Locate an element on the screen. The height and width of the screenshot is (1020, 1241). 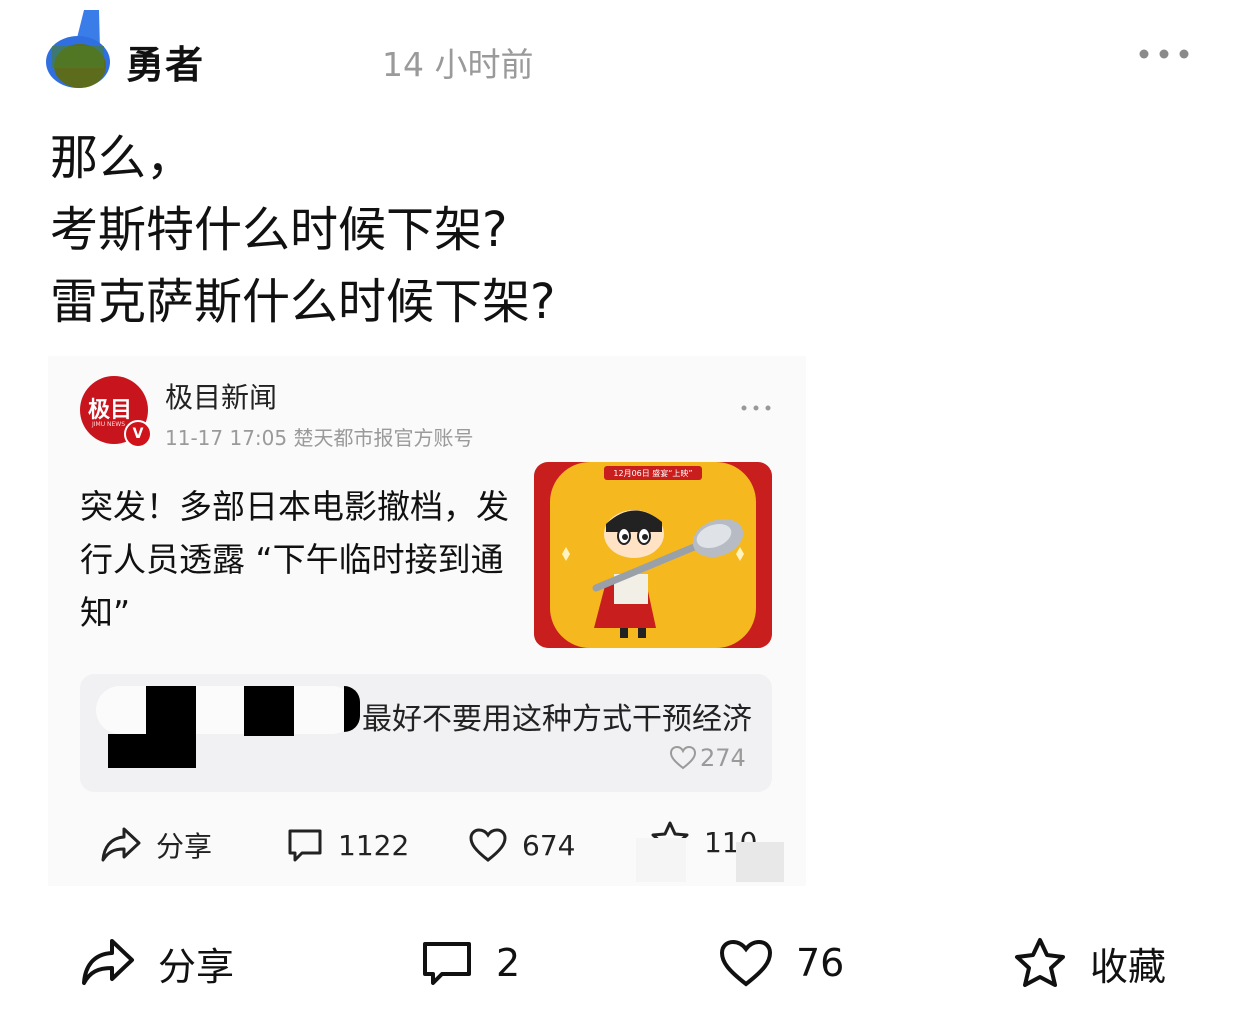
post-body: 那么， 考斯特什么时候下架? 雷克萨斯什么时候下架? is located at coordinates (302, 230).